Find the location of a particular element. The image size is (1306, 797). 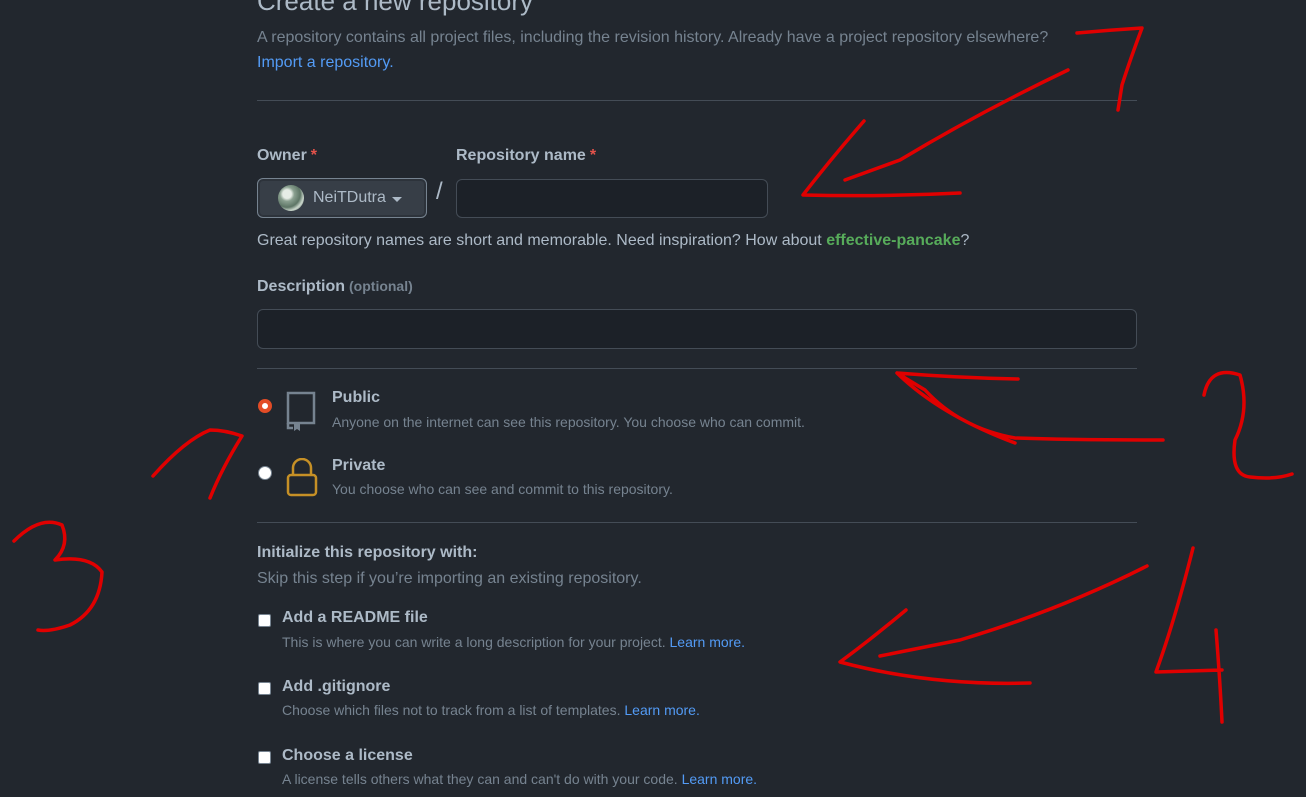

optional-tag: (optional) is located at coordinates (381, 286).